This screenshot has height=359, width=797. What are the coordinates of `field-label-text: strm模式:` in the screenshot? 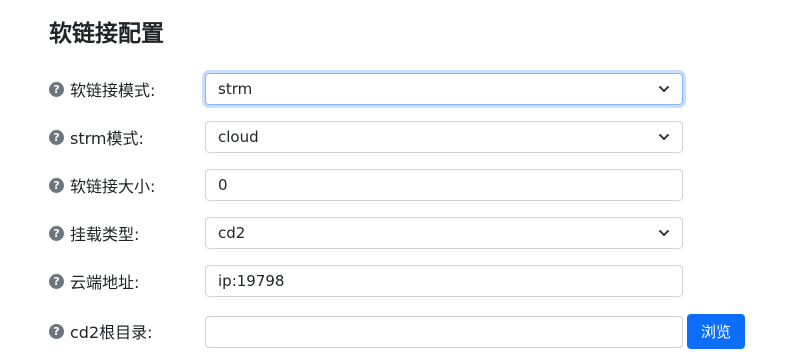 It's located at (107, 138).